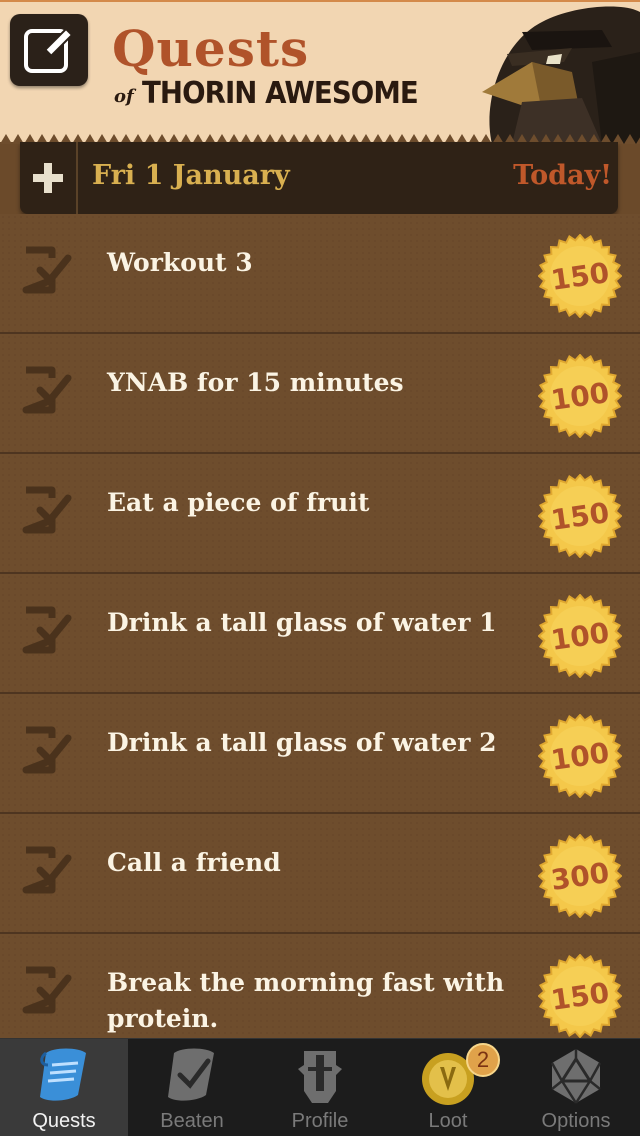 The width and height of the screenshot is (640, 1136). I want to click on quest-row: YNAB for 15 minutes 100, so click(320, 394).